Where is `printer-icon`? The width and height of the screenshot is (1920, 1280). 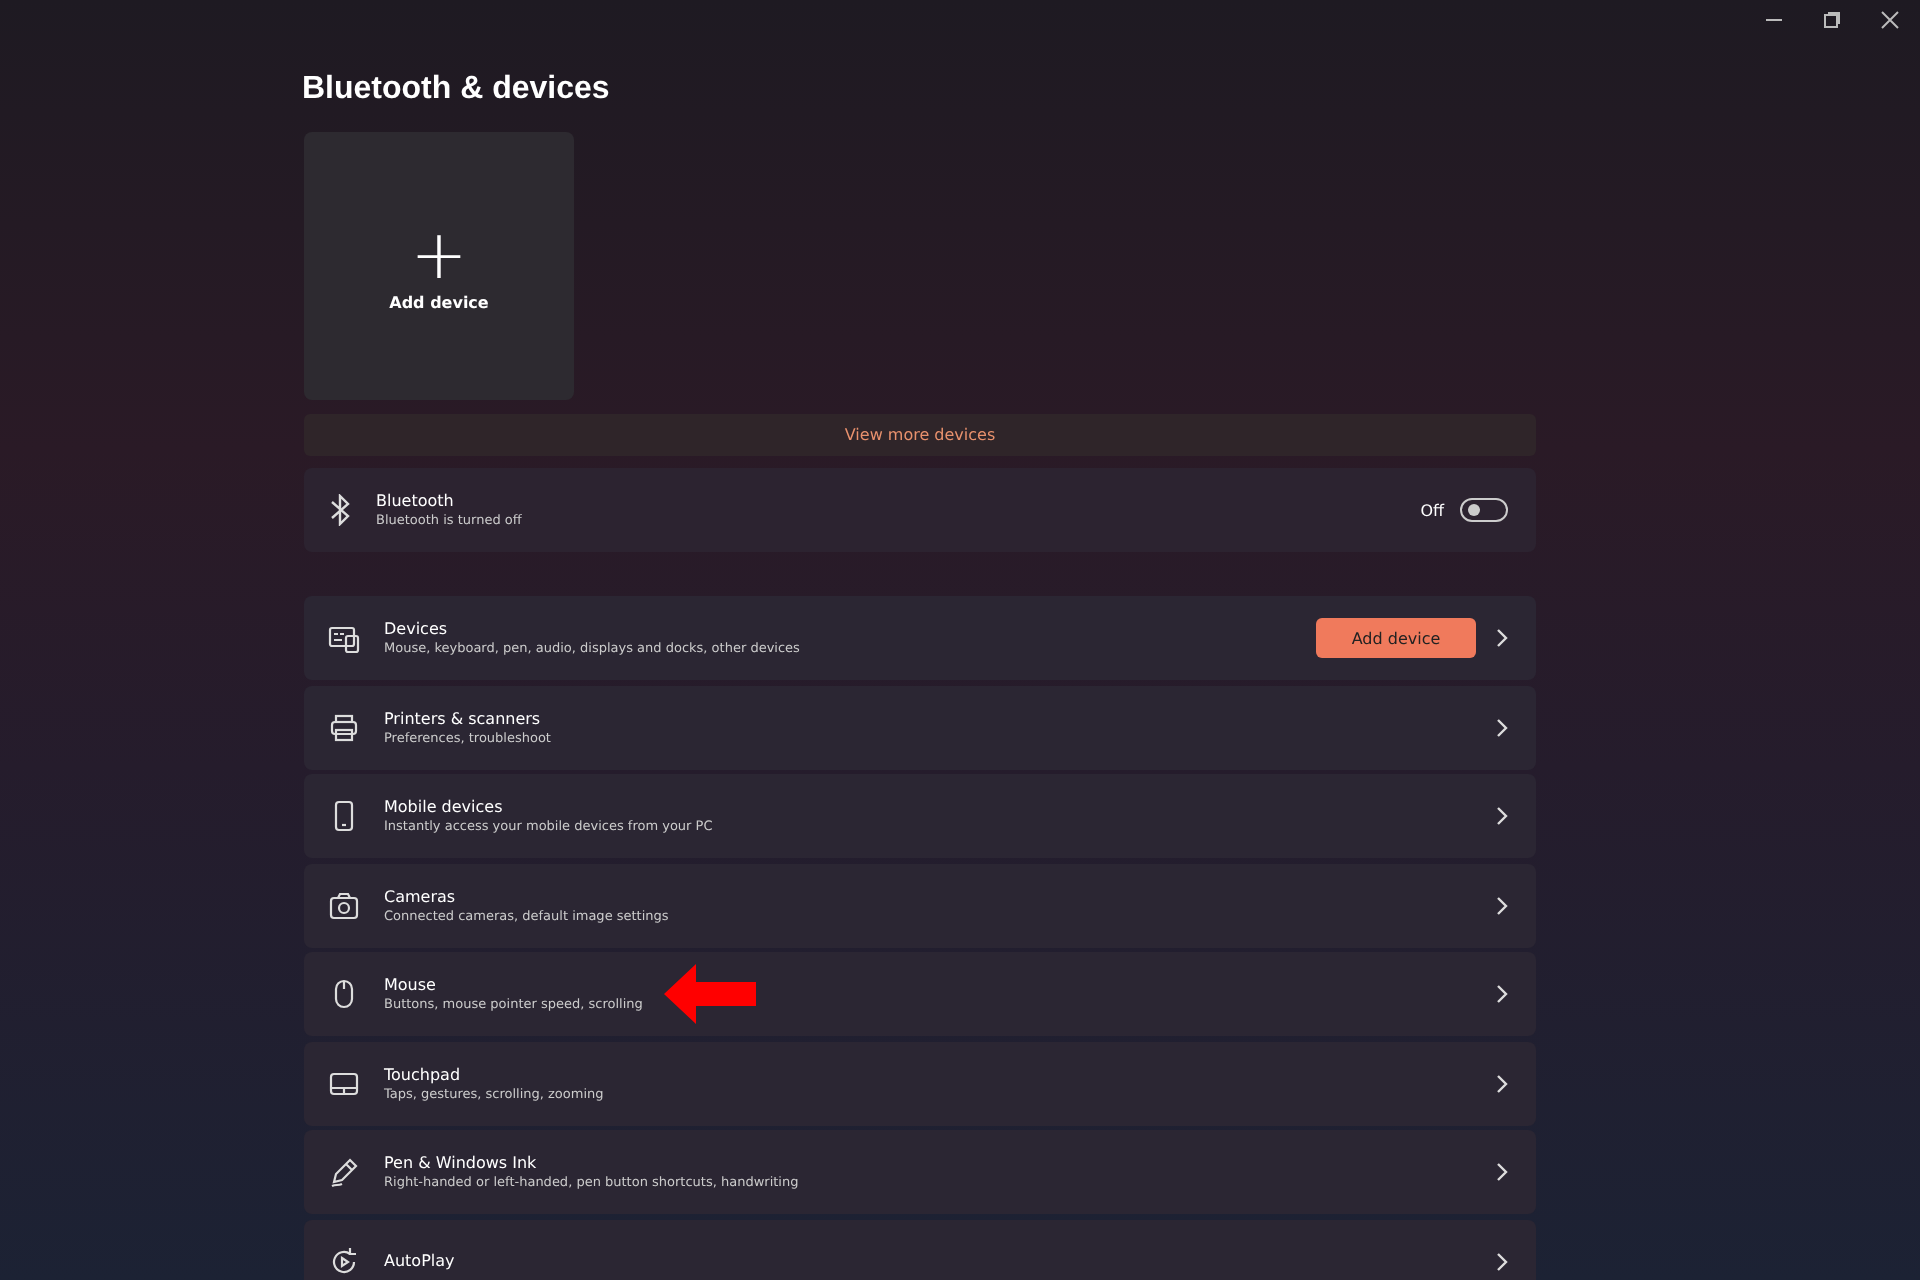
printer-icon is located at coordinates (344, 727).